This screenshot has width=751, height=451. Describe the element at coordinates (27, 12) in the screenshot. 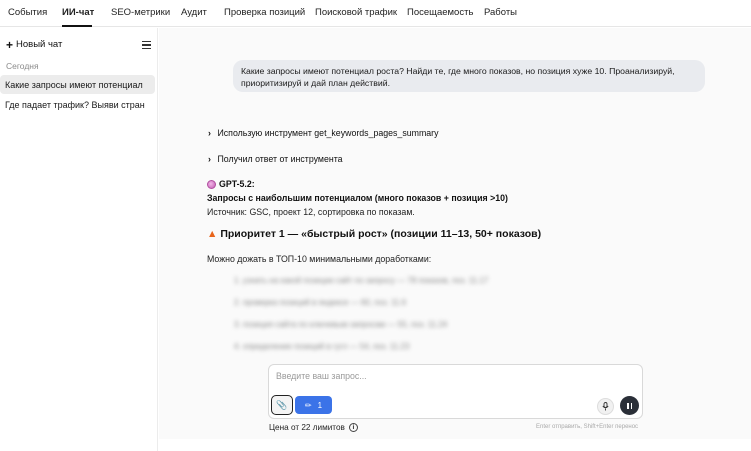

I see `tab-events: События` at that location.